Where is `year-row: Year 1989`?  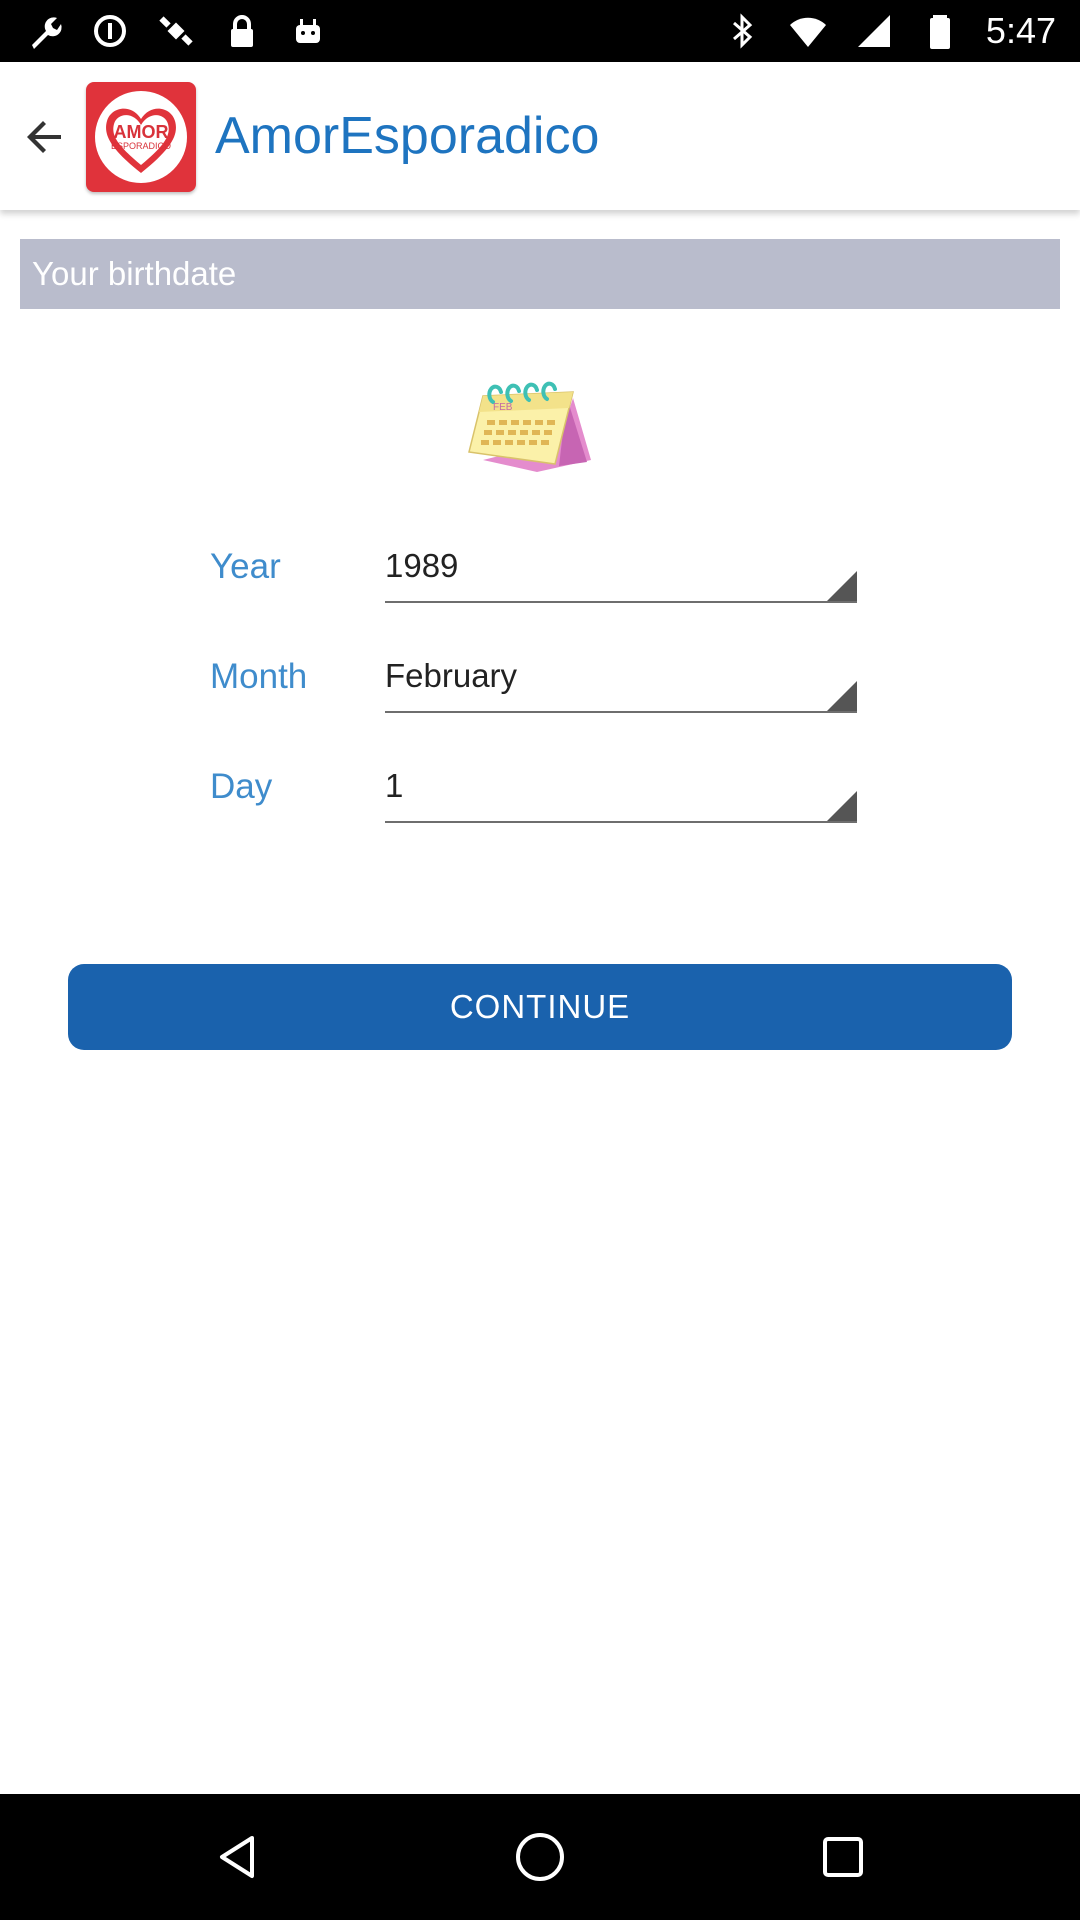
year-row: Year 1989 is located at coordinates (540, 571).